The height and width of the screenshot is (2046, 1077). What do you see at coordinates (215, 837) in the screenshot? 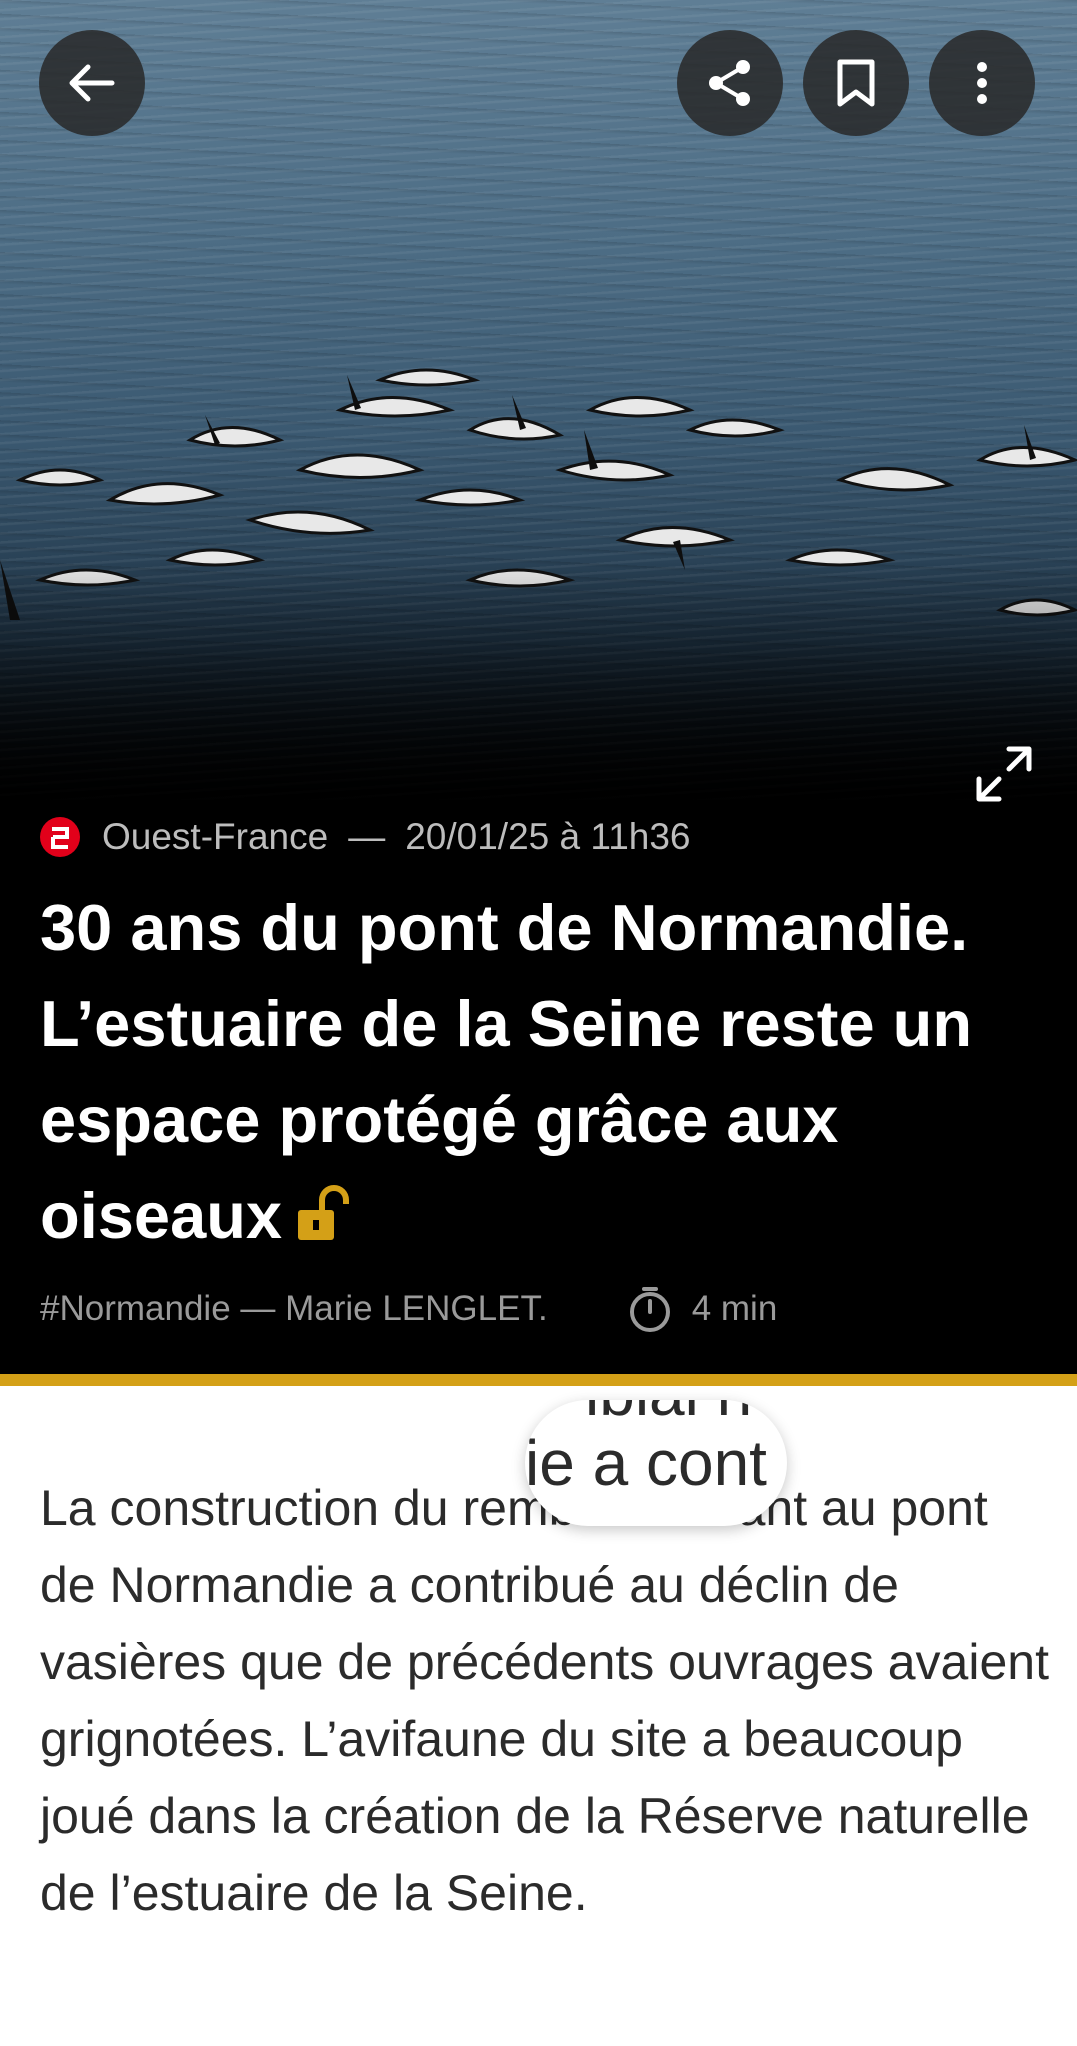
I see `source-name: Ouest-France` at bounding box center [215, 837].